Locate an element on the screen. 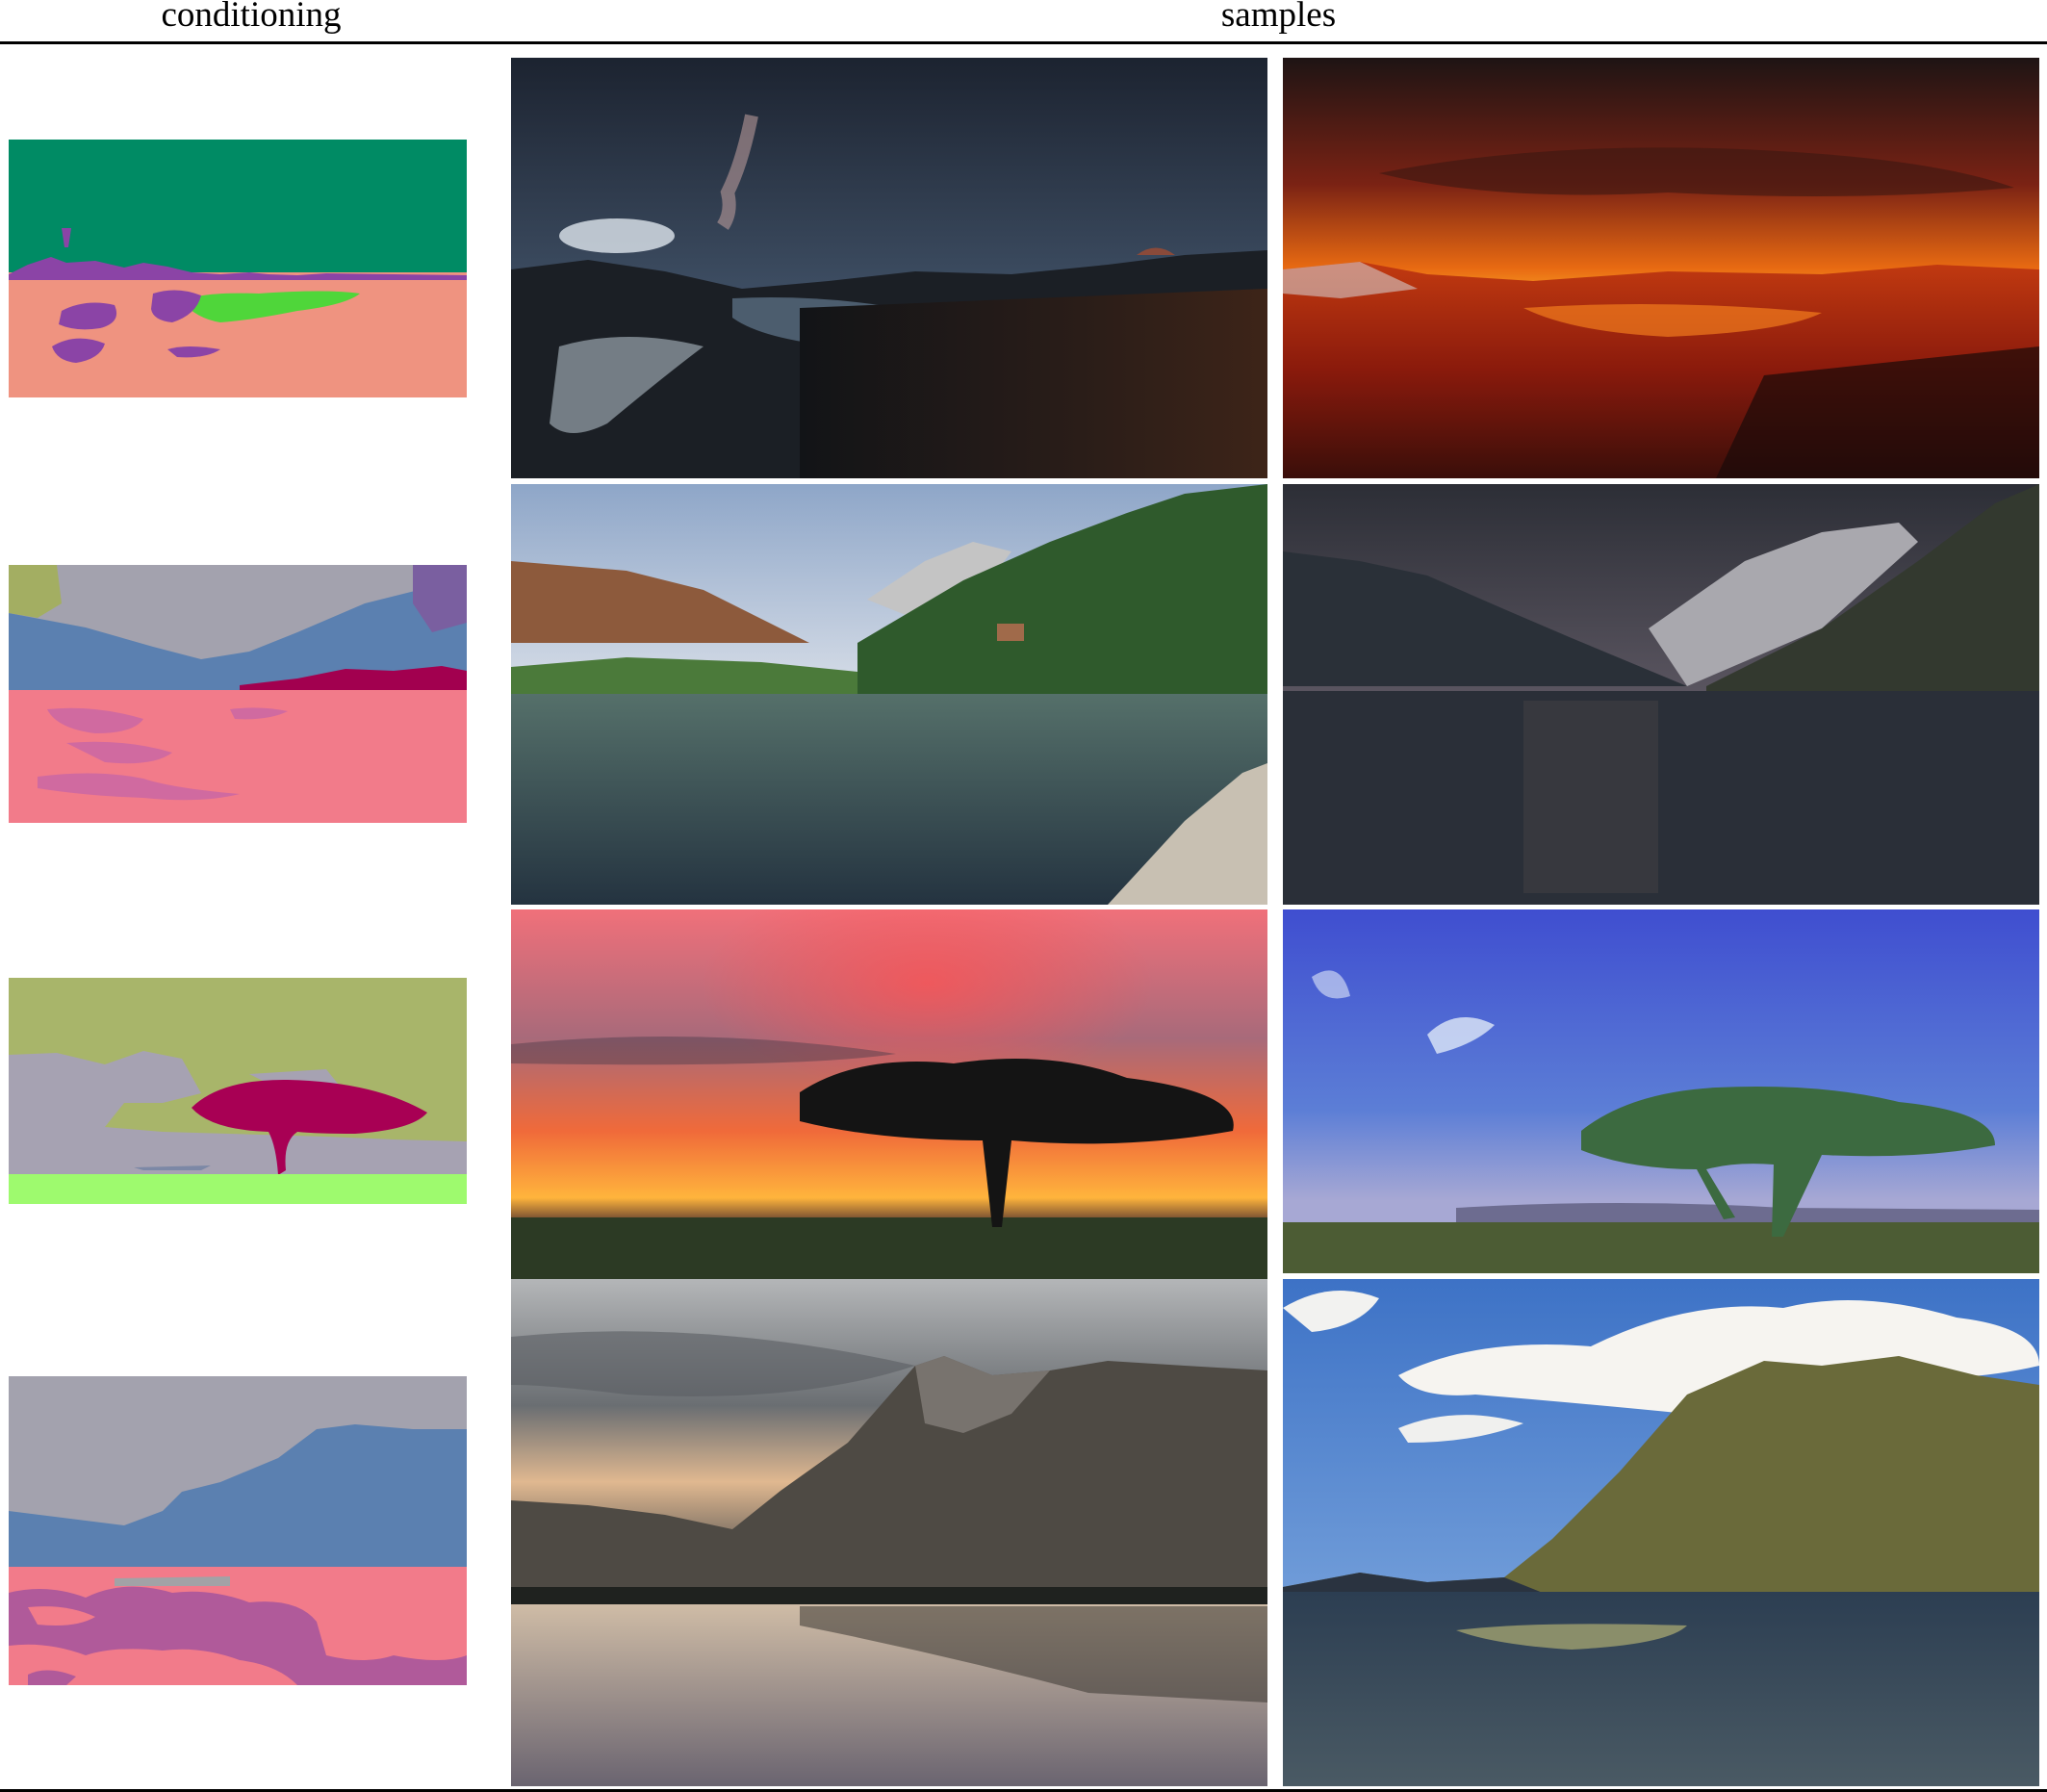  sample-red-sunset-volcanic is located at coordinates (1661, 268).